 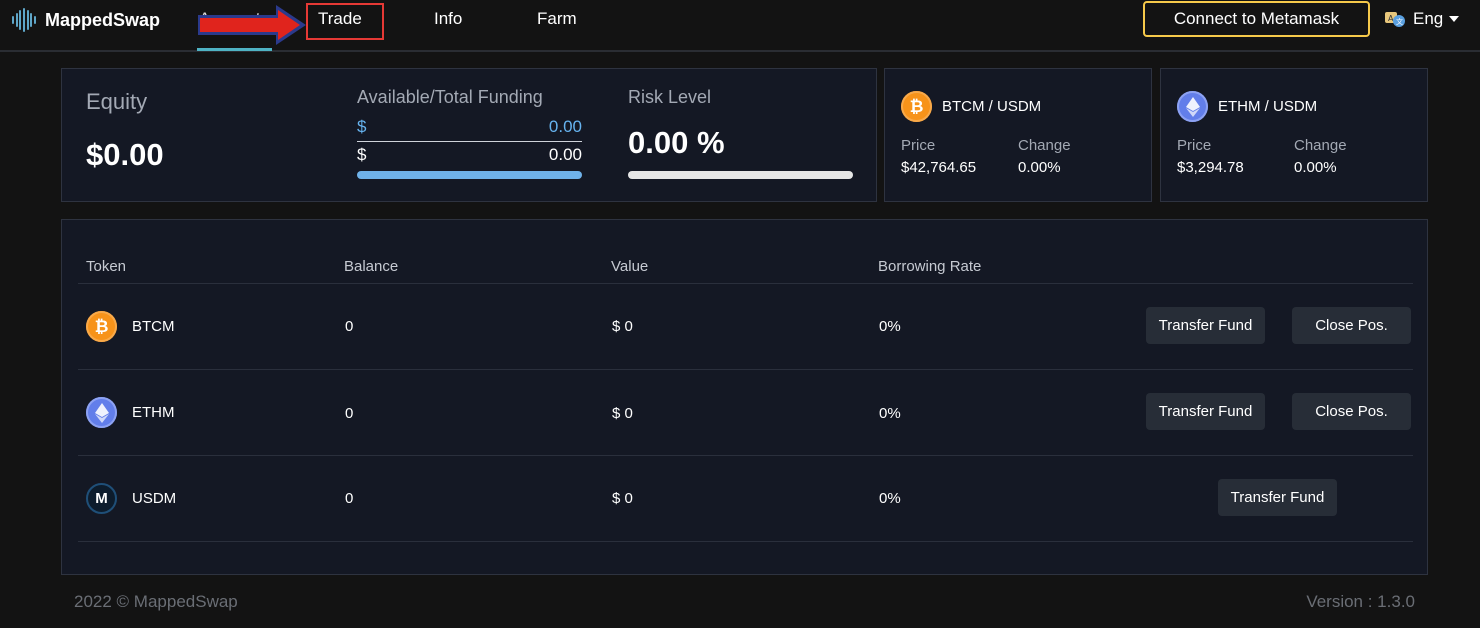 I want to click on available-value: 0.00, so click(x=565, y=126).